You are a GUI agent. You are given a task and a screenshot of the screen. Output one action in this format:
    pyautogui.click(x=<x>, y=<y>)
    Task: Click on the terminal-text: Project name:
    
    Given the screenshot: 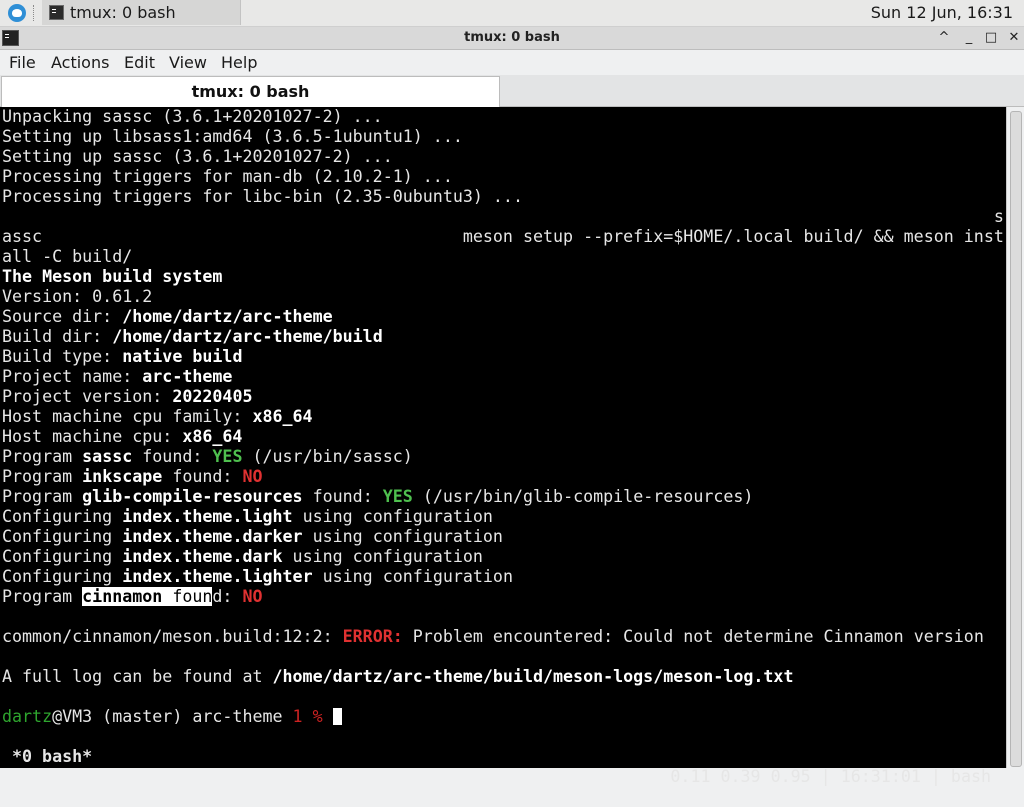 What is the action you would take?
    pyautogui.click(x=72, y=376)
    